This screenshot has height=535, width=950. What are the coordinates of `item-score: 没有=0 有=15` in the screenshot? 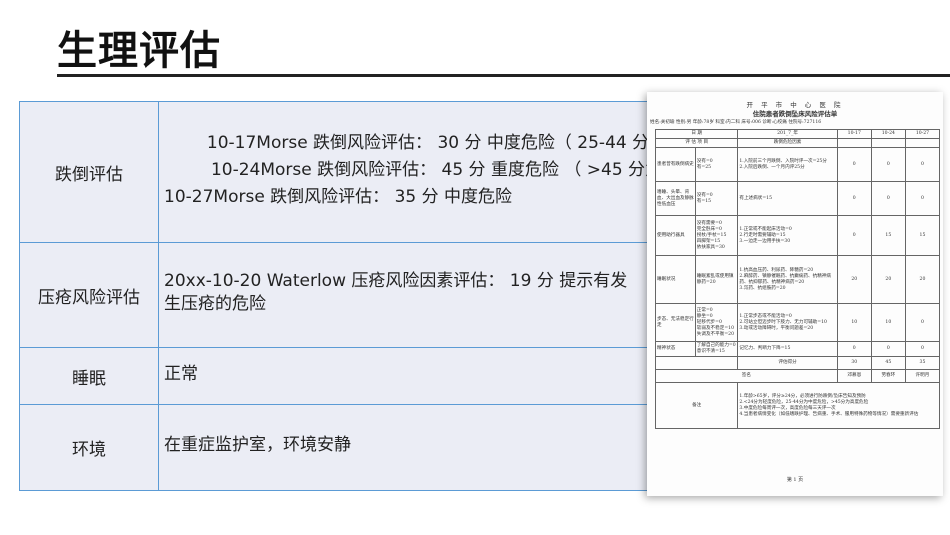 It's located at (716, 198).